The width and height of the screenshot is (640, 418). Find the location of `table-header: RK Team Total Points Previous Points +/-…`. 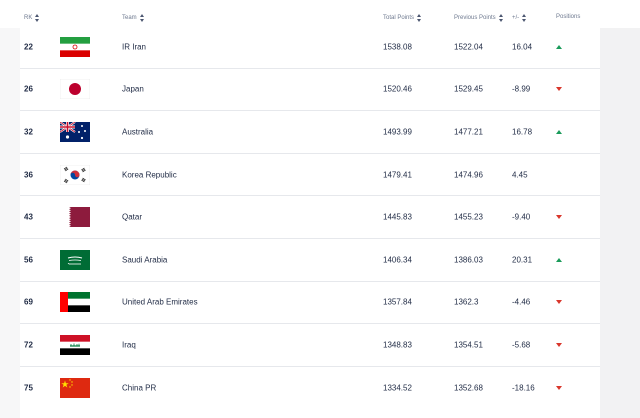

table-header: RK Team Total Points Previous Points +/-… is located at coordinates (320, 14).